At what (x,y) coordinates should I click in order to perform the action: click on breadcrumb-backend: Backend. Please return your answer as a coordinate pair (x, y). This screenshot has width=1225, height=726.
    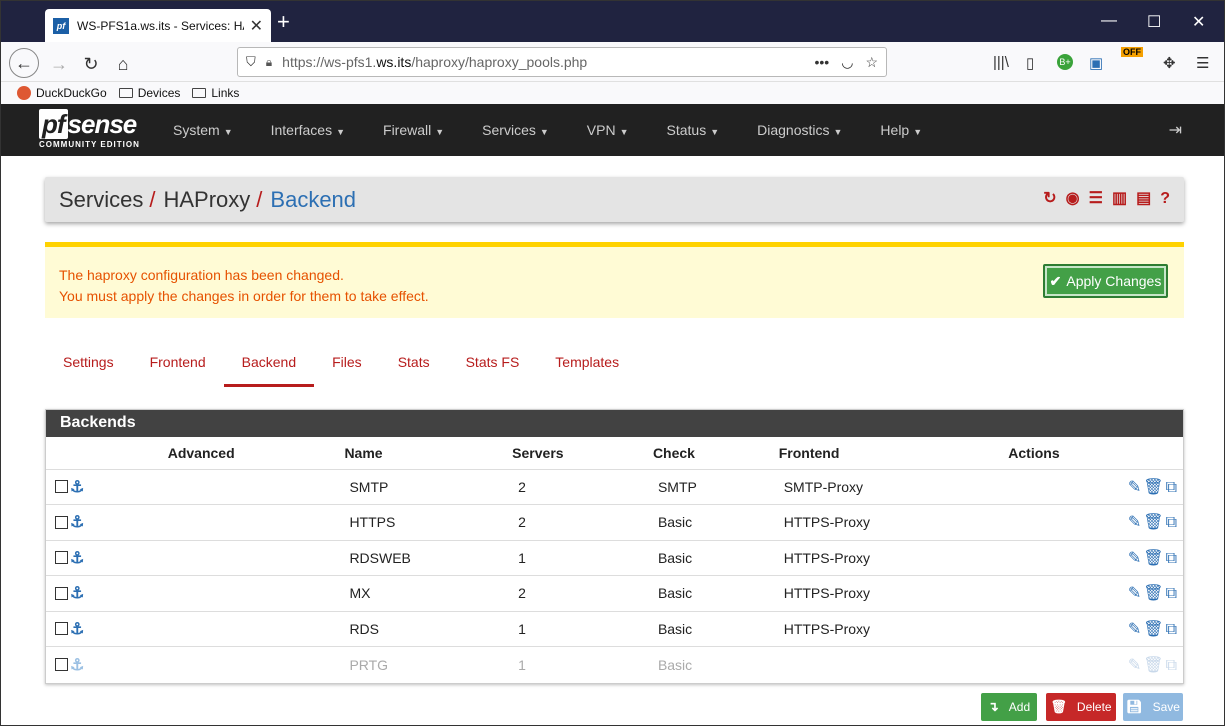
    Looking at the image, I should click on (313, 200).